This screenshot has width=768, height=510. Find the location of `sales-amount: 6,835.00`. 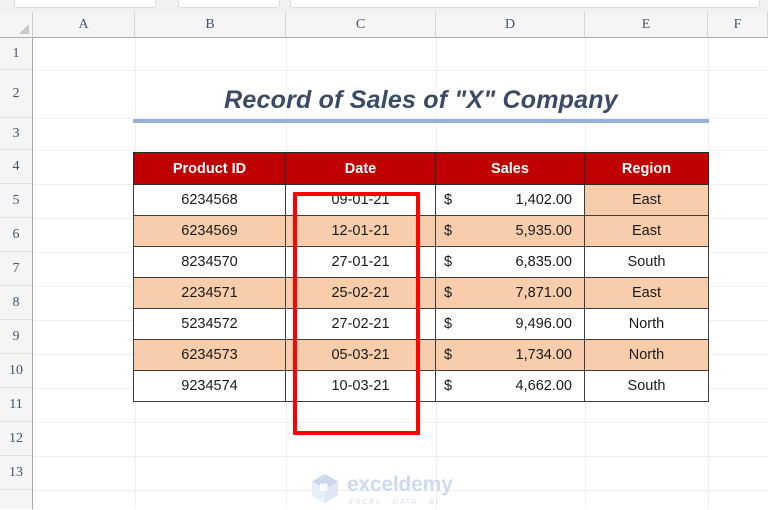

sales-amount: 6,835.00 is located at coordinates (543, 262).